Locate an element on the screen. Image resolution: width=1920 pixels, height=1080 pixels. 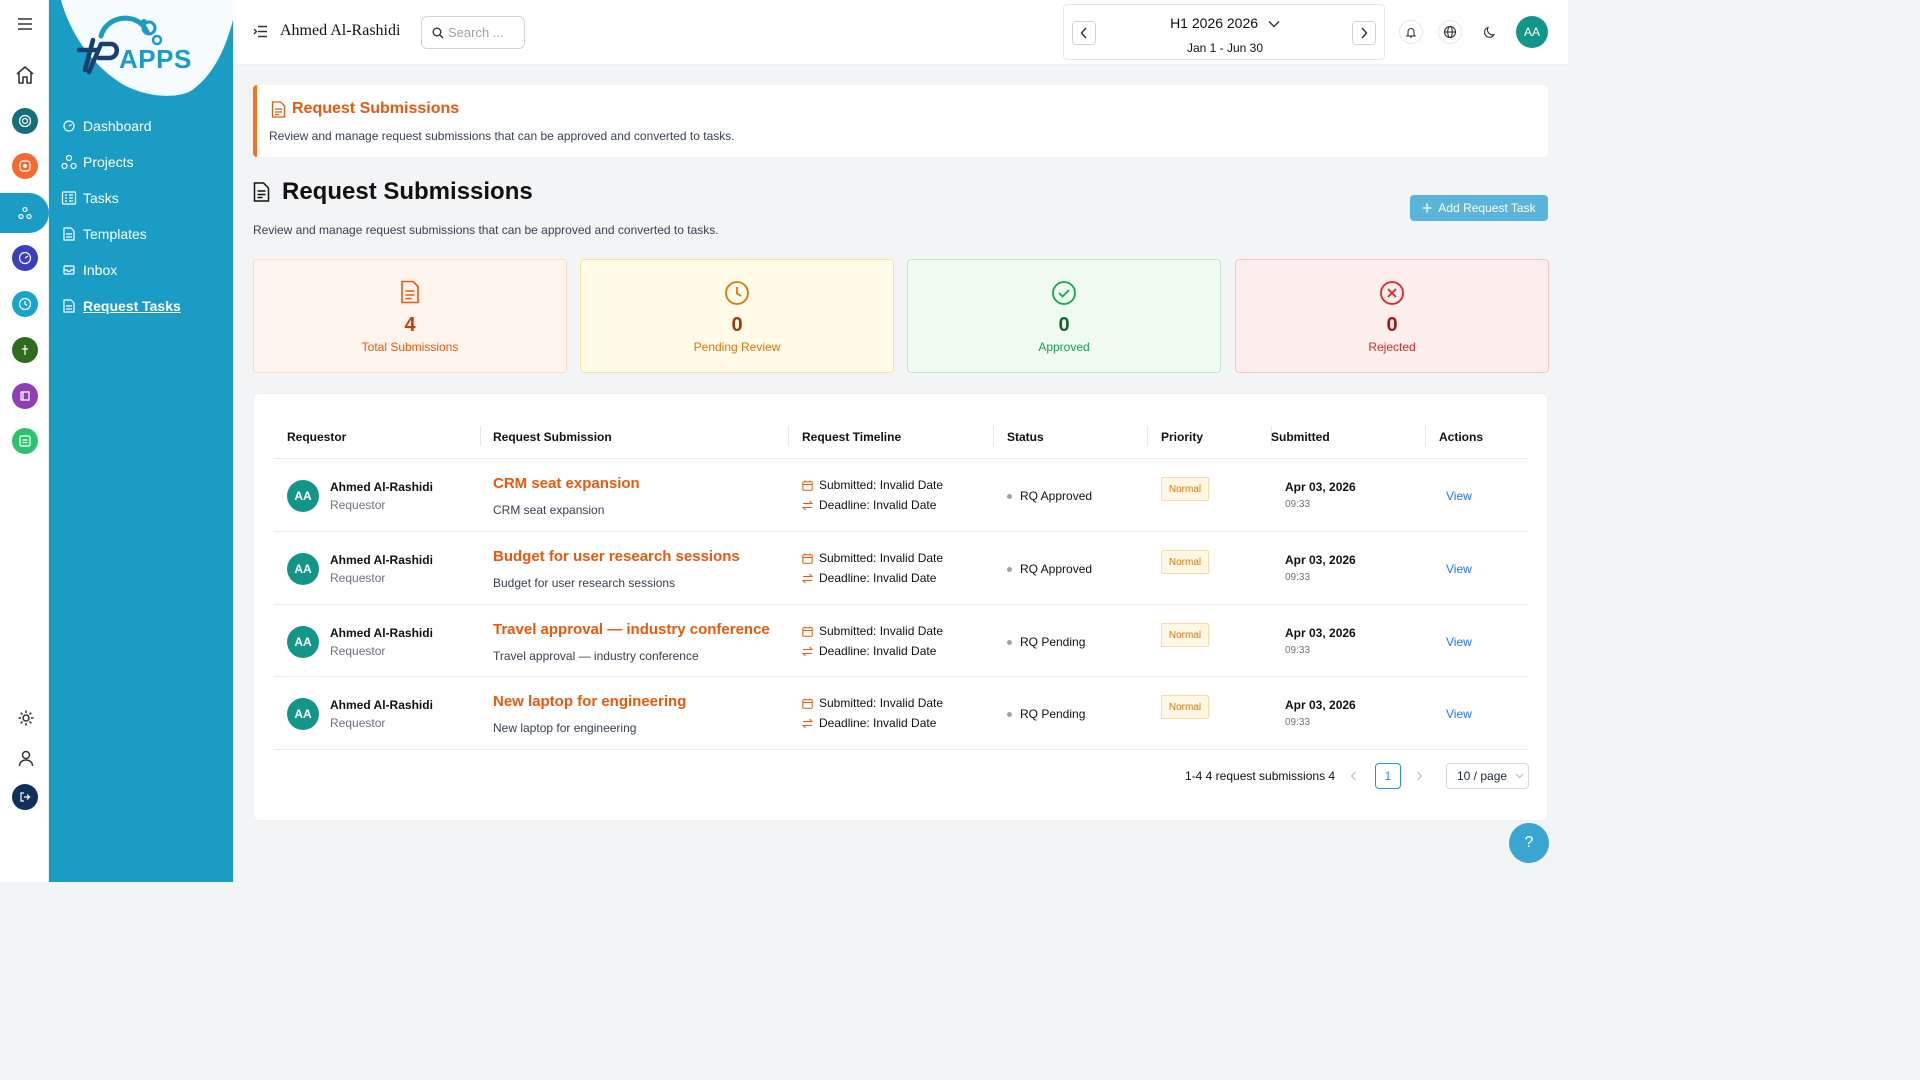
sidebar-item-label: Templates is located at coordinates (115, 234).